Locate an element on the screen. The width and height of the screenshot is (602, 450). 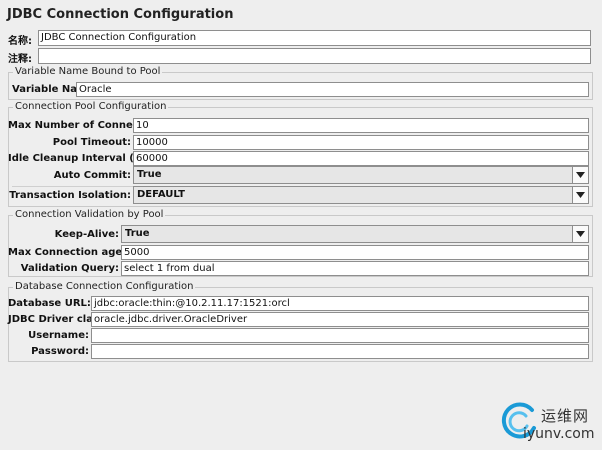
pool-timeout-field: 10000 is located at coordinates (361, 142).